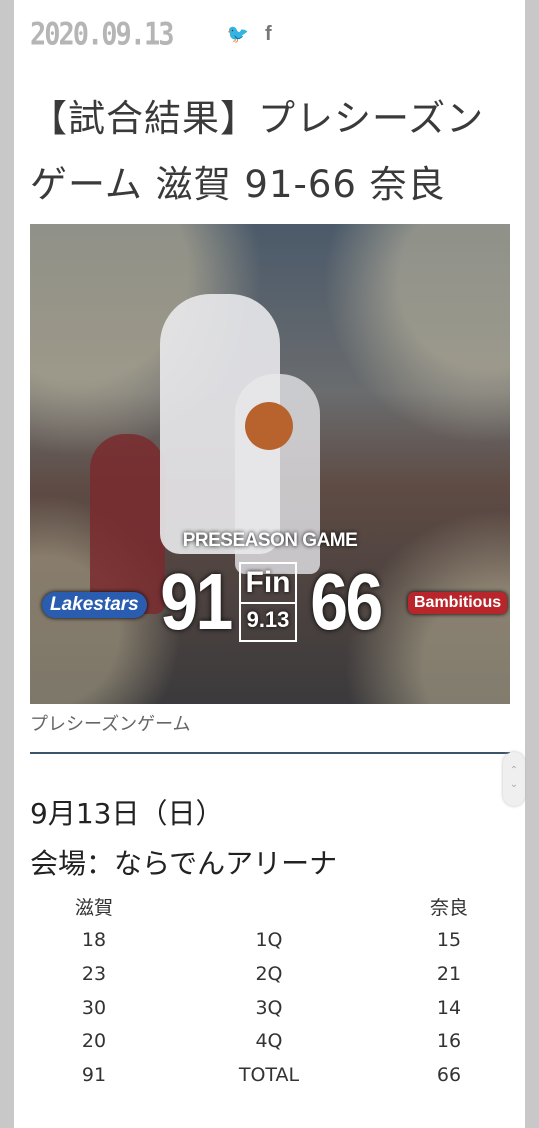 This screenshot has width=539, height=1128. Describe the element at coordinates (269, 907) in the screenshot. I see `header-quarter` at that location.